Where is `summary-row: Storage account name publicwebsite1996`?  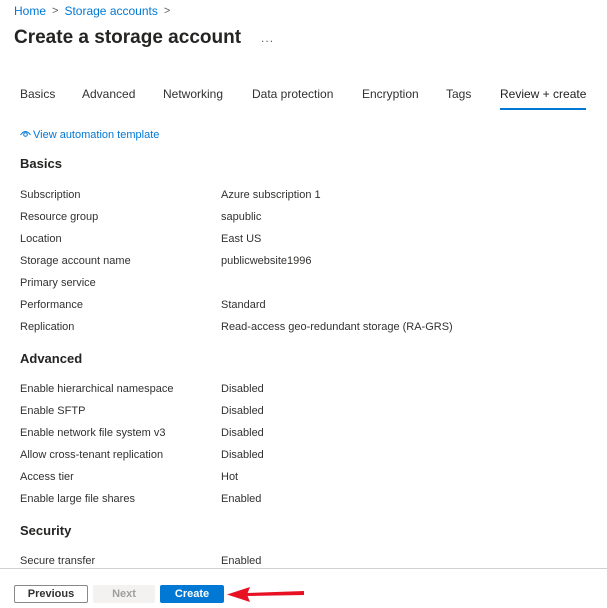 summary-row: Storage account name publicwebsite1996 is located at coordinates (300, 262).